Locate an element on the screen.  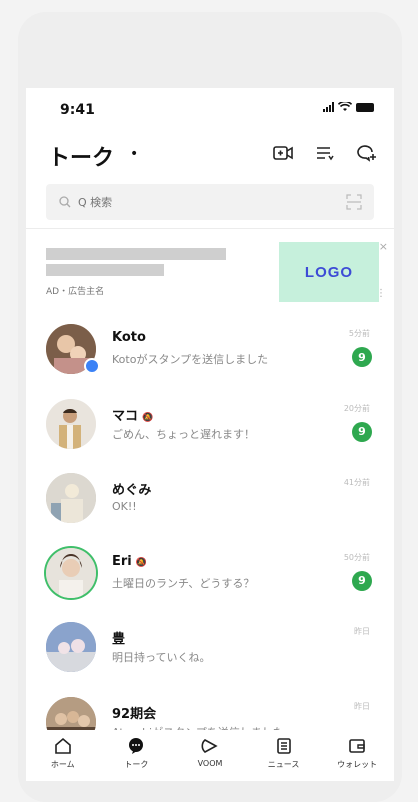
tab-home: ホーム is located at coordinates (63, 753).